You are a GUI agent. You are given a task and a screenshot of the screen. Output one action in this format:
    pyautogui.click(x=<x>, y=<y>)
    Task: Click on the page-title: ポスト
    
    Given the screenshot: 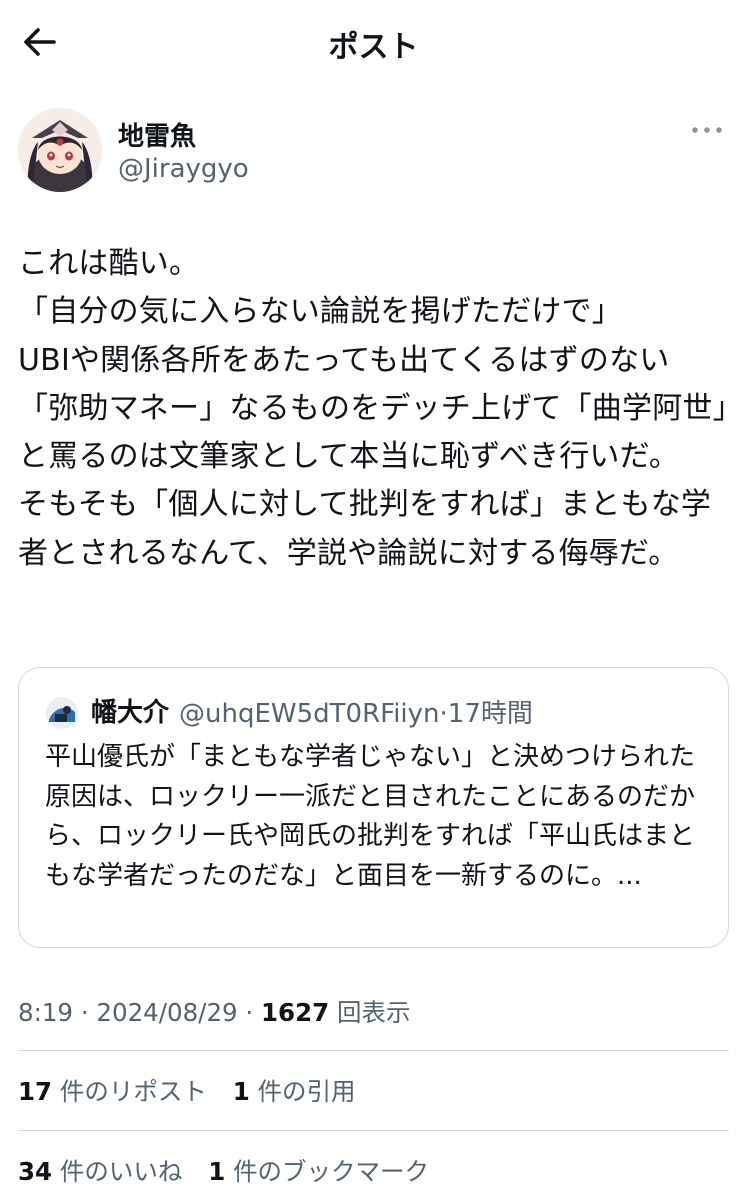 What is the action you would take?
    pyautogui.click(x=373, y=47)
    